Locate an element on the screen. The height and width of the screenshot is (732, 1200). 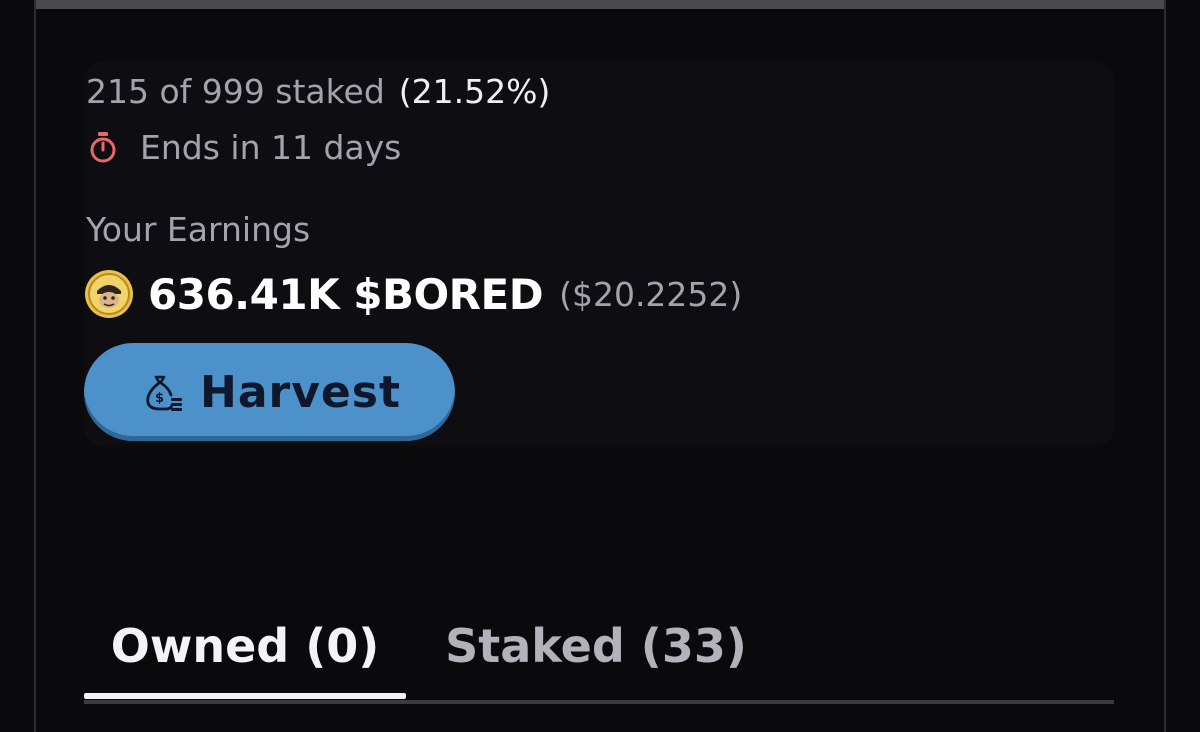
staked-count: 215 of 999 staked is located at coordinates (235, 91).